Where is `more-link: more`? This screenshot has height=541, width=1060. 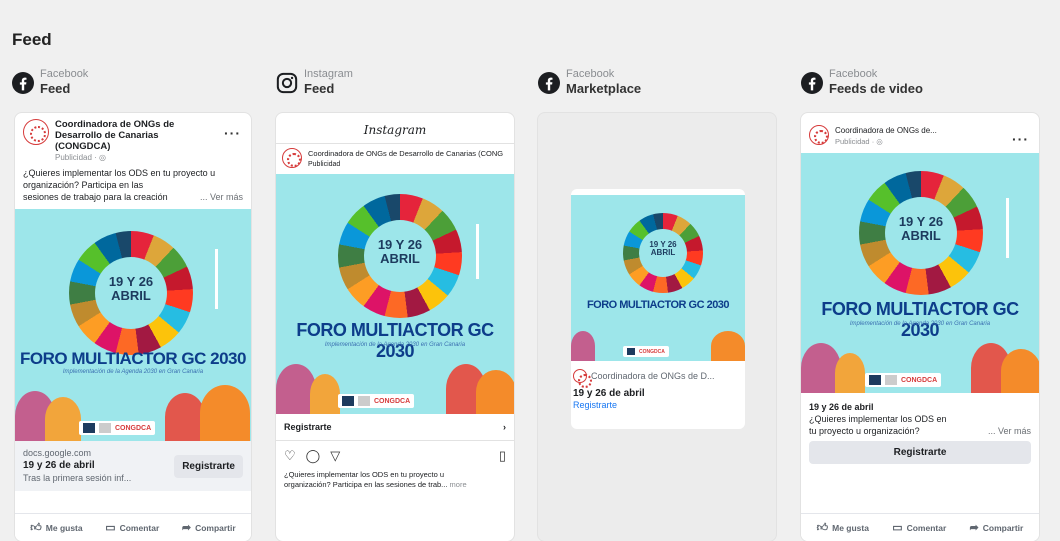 more-link: more is located at coordinates (458, 484).